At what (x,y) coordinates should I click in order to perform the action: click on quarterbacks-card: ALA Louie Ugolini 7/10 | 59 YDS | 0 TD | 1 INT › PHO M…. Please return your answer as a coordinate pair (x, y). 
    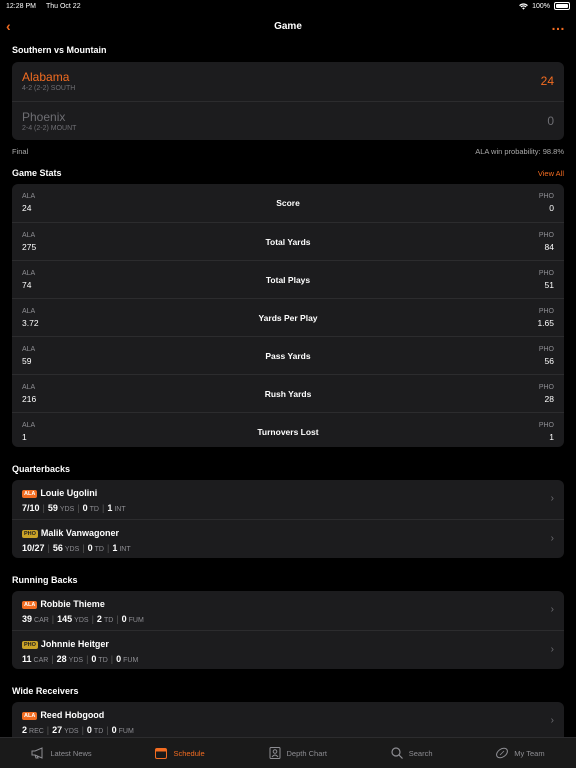
    Looking at the image, I should click on (288, 519).